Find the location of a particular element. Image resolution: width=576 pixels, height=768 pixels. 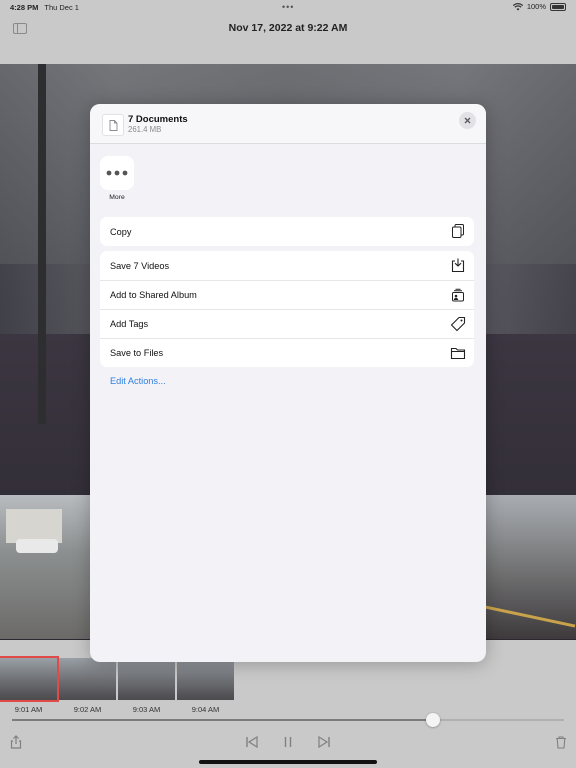

action-label: Add to Shared Album is located at coordinates (153, 295).